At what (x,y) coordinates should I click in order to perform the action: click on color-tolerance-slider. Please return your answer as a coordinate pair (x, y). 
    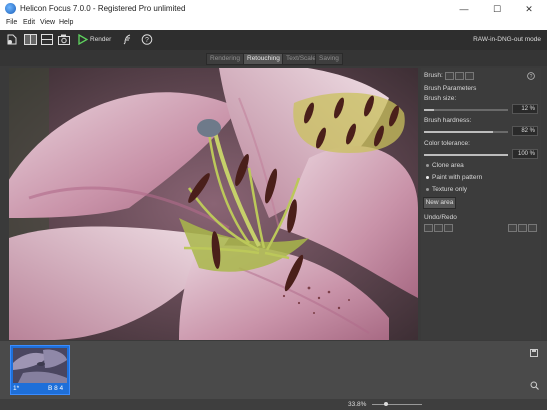
    Looking at the image, I should click on (466, 155).